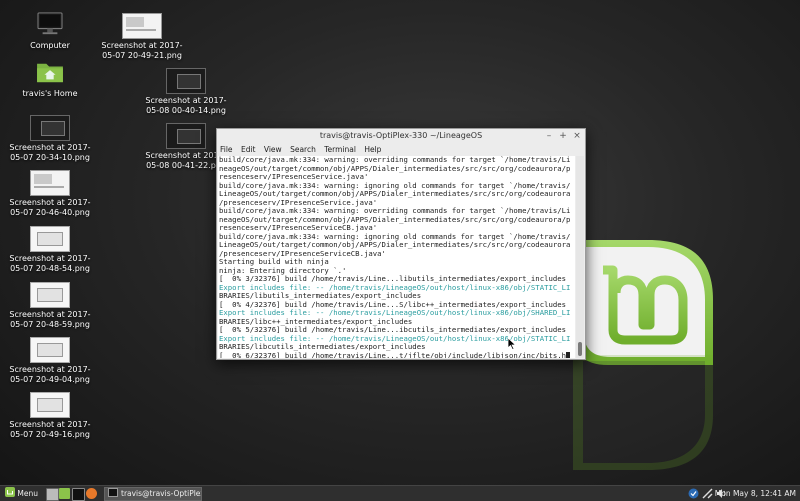 The image size is (800, 501). I want to click on desktop-icon-label: Screenshot at 2017-05-07 20-49-21.png, so click(142, 50).